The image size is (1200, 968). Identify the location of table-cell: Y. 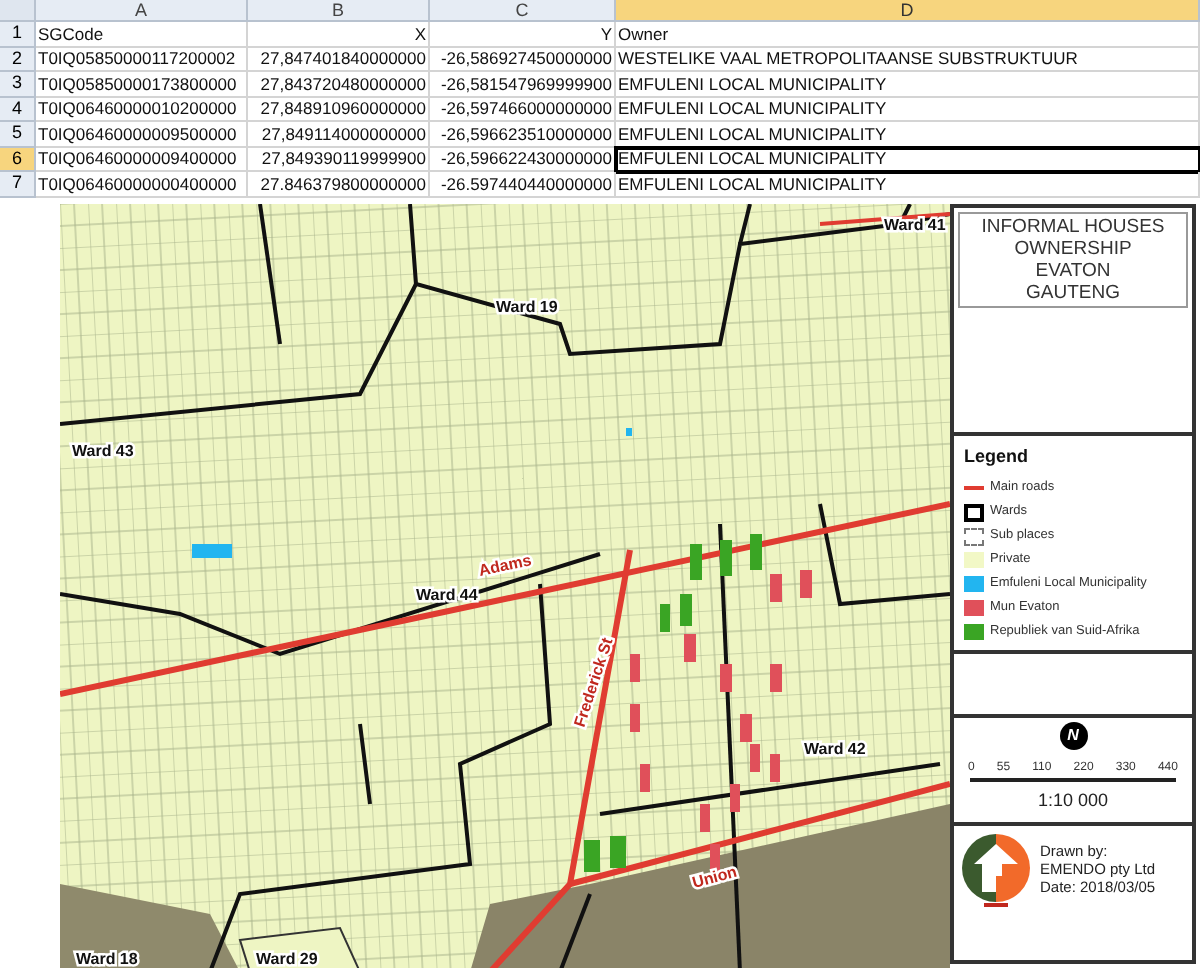
(523, 34).